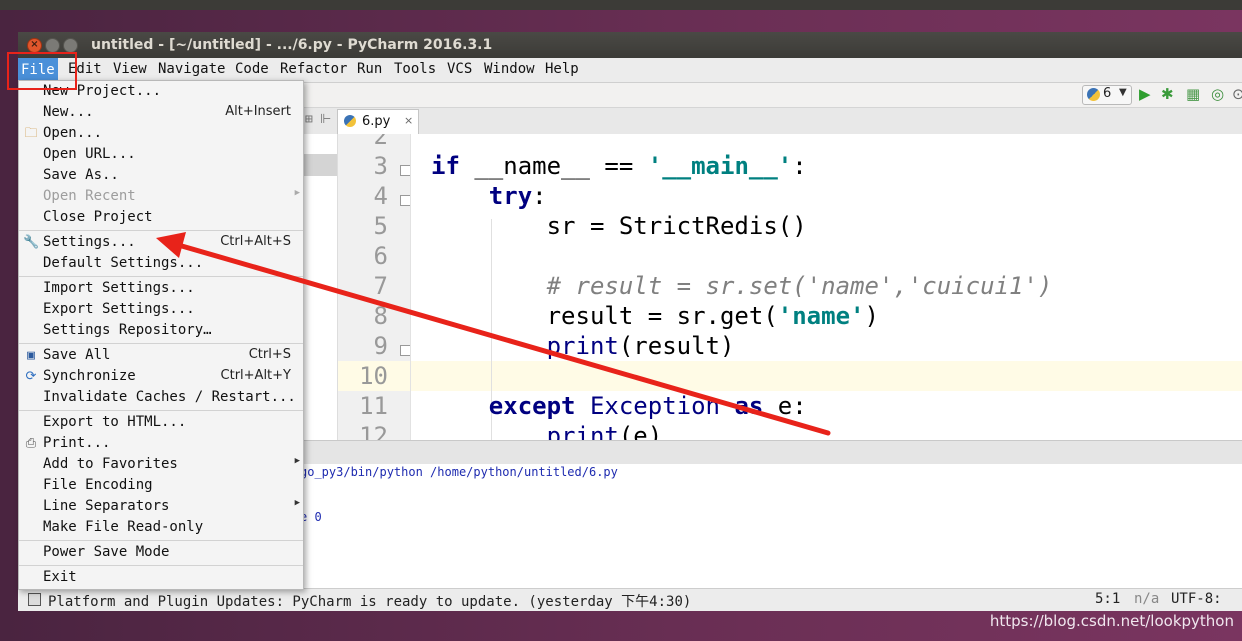 This screenshot has width=1242, height=641. I want to click on pin-tab-icon: ⊩, so click(325, 119).